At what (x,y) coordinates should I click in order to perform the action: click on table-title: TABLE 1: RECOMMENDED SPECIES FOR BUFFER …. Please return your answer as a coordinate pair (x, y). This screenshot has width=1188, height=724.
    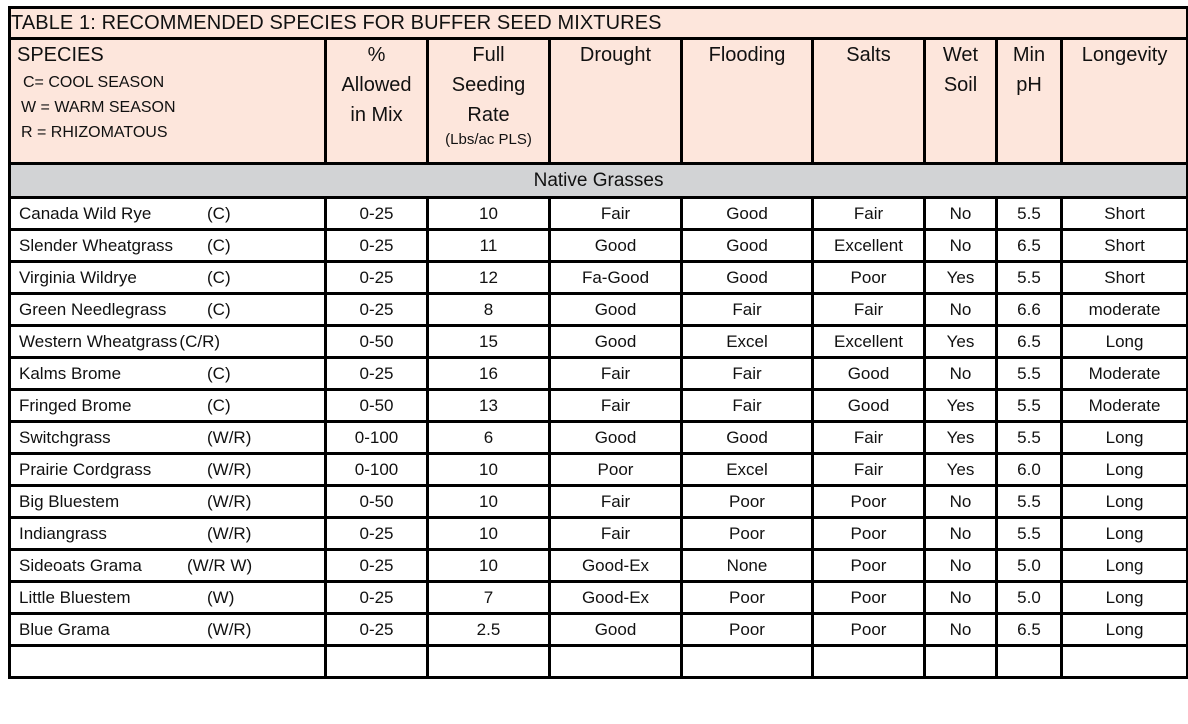
    Looking at the image, I should click on (597, 23).